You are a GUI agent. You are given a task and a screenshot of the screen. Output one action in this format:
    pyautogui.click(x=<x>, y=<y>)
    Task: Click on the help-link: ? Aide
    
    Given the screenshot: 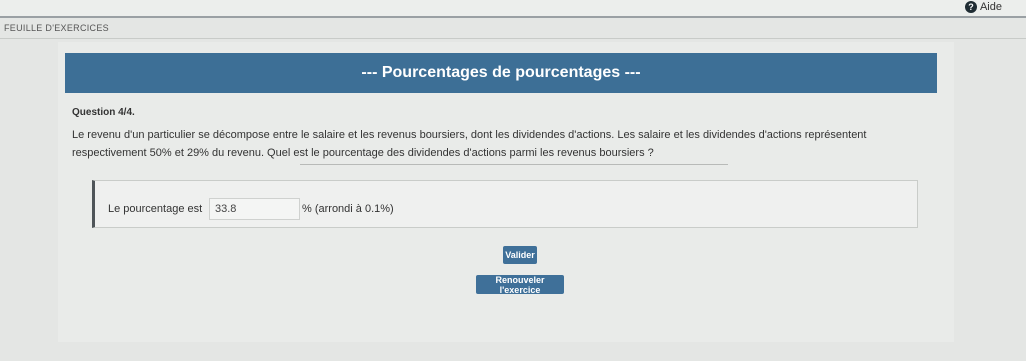 What is the action you would take?
    pyautogui.click(x=983, y=7)
    